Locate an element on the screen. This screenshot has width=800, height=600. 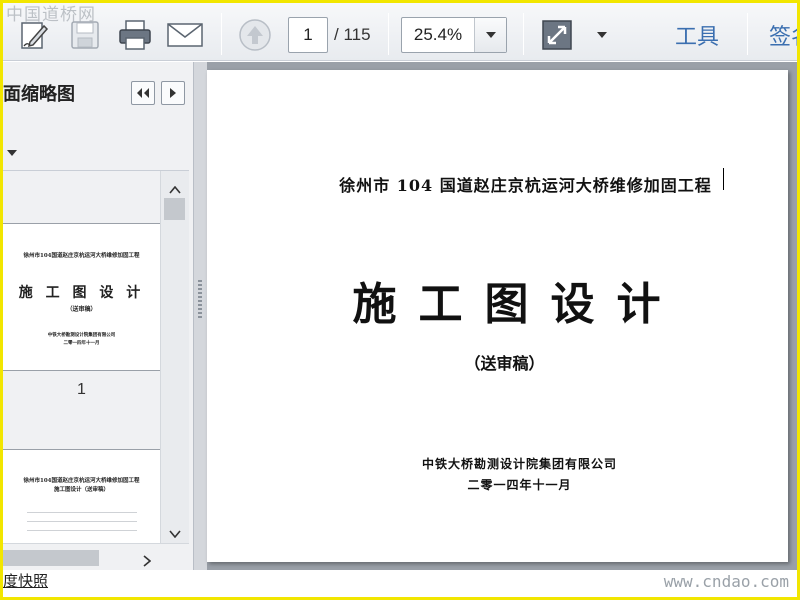
menu-dropdown-icon is located at coordinates (602, 35).